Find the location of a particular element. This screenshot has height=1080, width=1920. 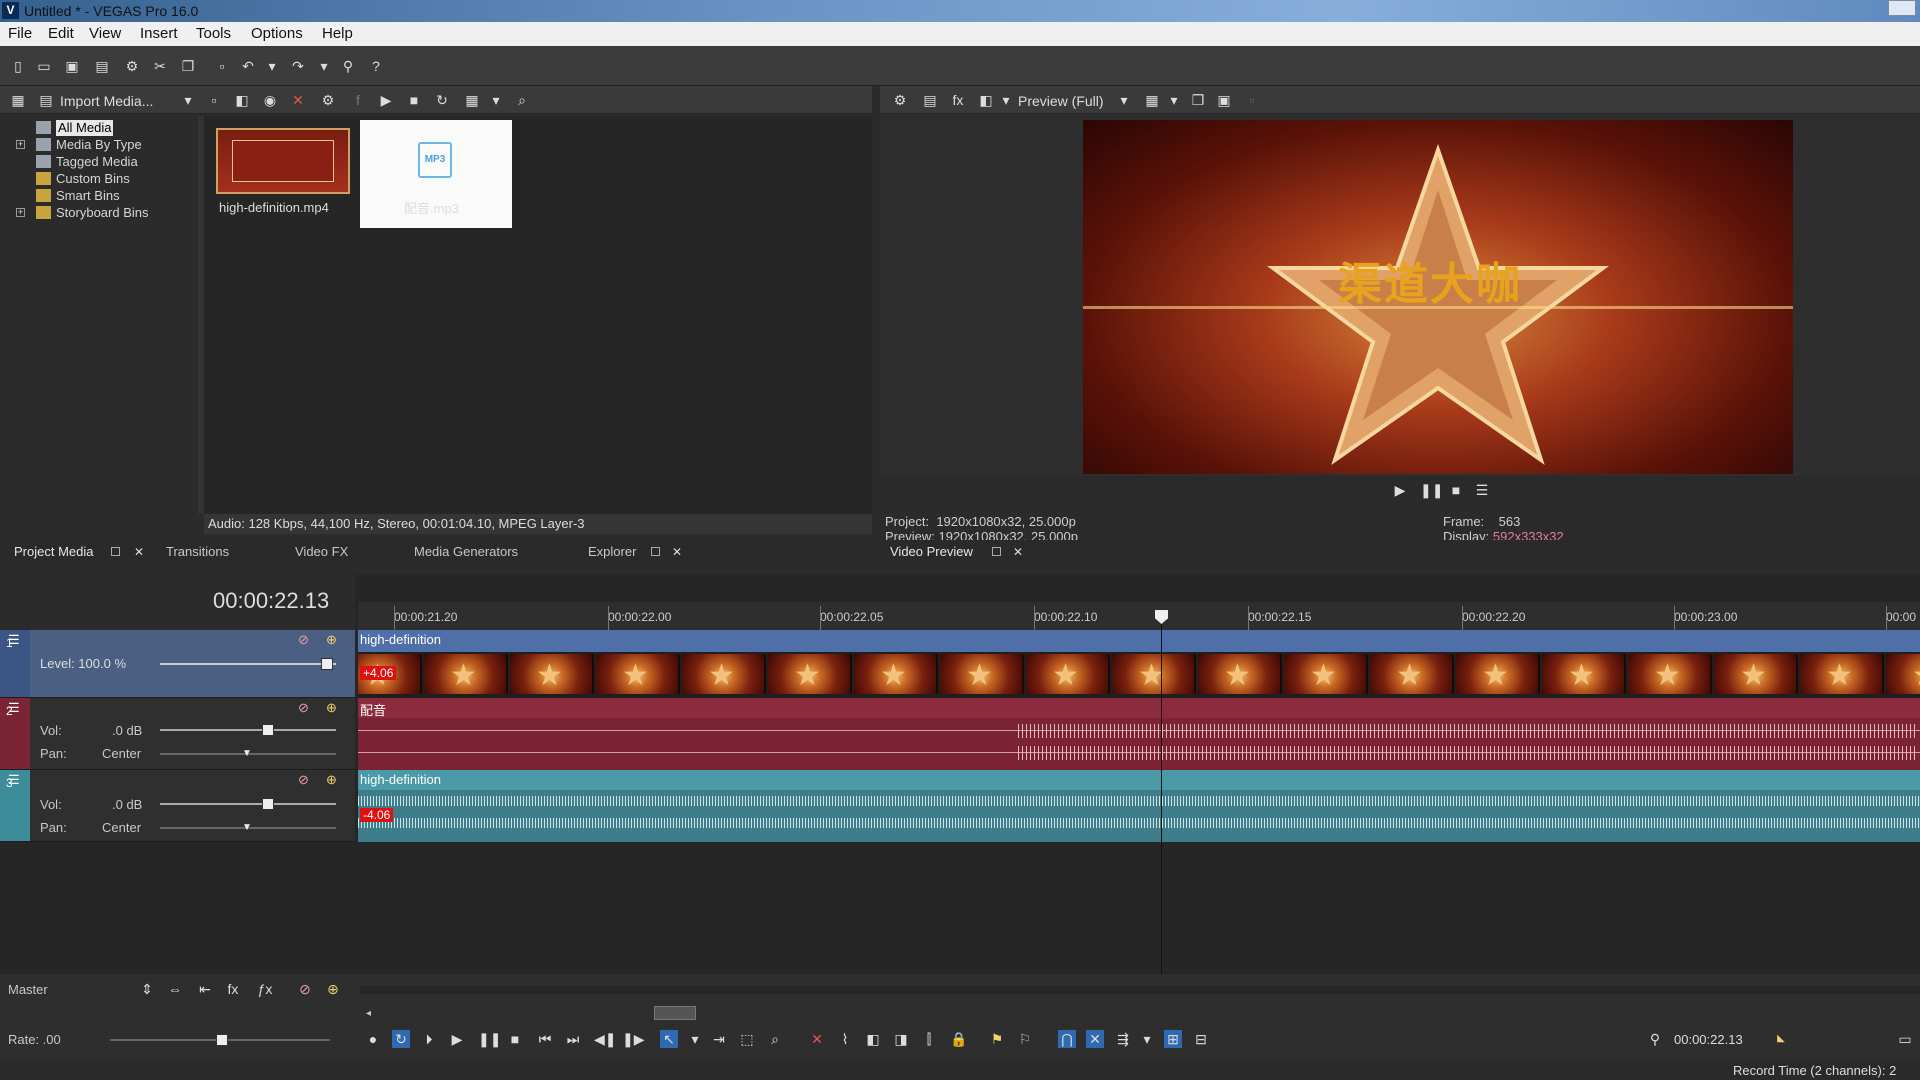

media-properties-icon: ⚙ is located at coordinates (328, 100).